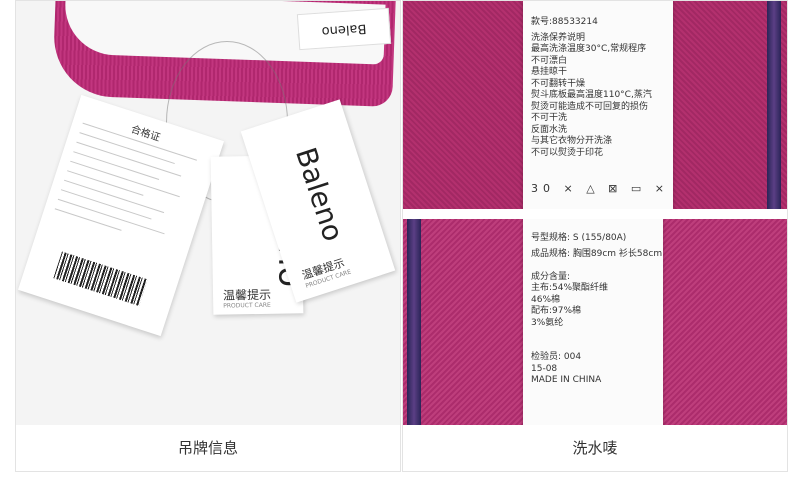 The height and width of the screenshot is (502, 790). I want to click on panel-caption: 洗水唛, so click(595, 448).